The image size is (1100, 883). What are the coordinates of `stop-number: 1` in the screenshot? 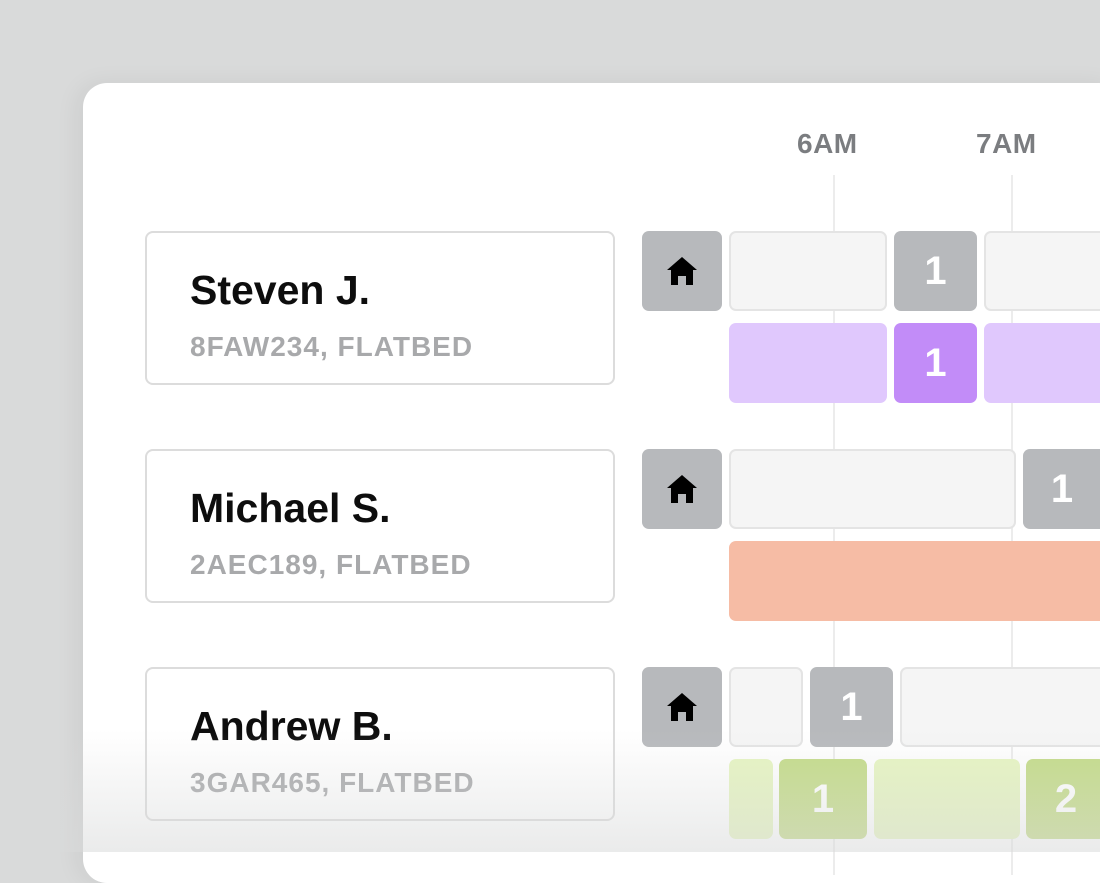 It's located at (1062, 488).